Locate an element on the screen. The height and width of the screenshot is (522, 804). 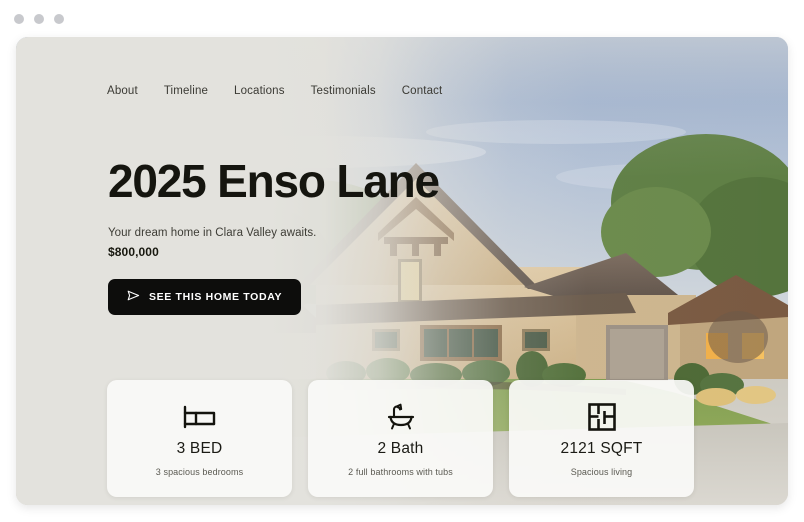
page-title: 2025 Enso Lane is located at coordinates (274, 181).